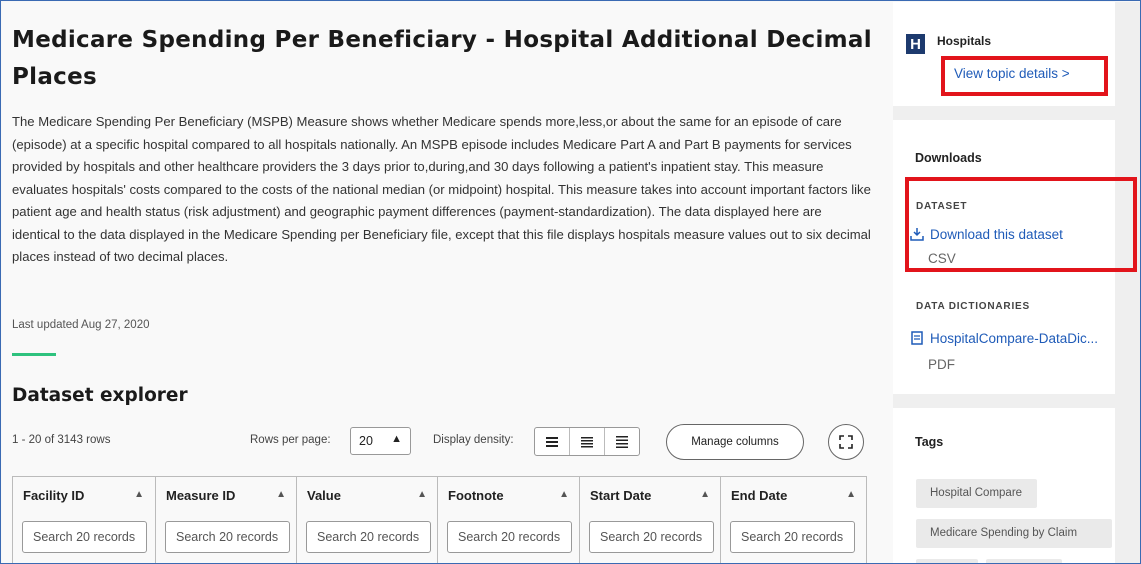 This screenshot has height=564, width=1141. Describe the element at coordinates (367, 497) in the screenshot. I see `column-header: Value ▲︎` at that location.